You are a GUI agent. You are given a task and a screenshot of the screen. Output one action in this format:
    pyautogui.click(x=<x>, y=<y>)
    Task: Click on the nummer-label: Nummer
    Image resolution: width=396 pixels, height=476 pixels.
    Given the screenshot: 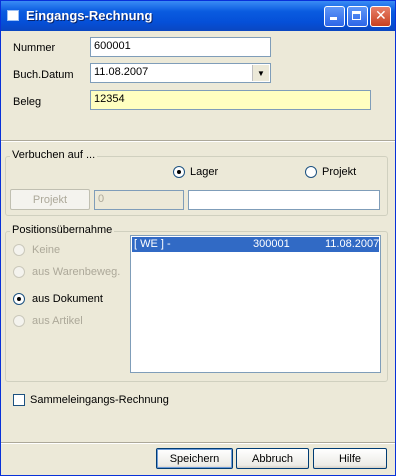 What is the action you would take?
    pyautogui.click(x=34, y=48)
    